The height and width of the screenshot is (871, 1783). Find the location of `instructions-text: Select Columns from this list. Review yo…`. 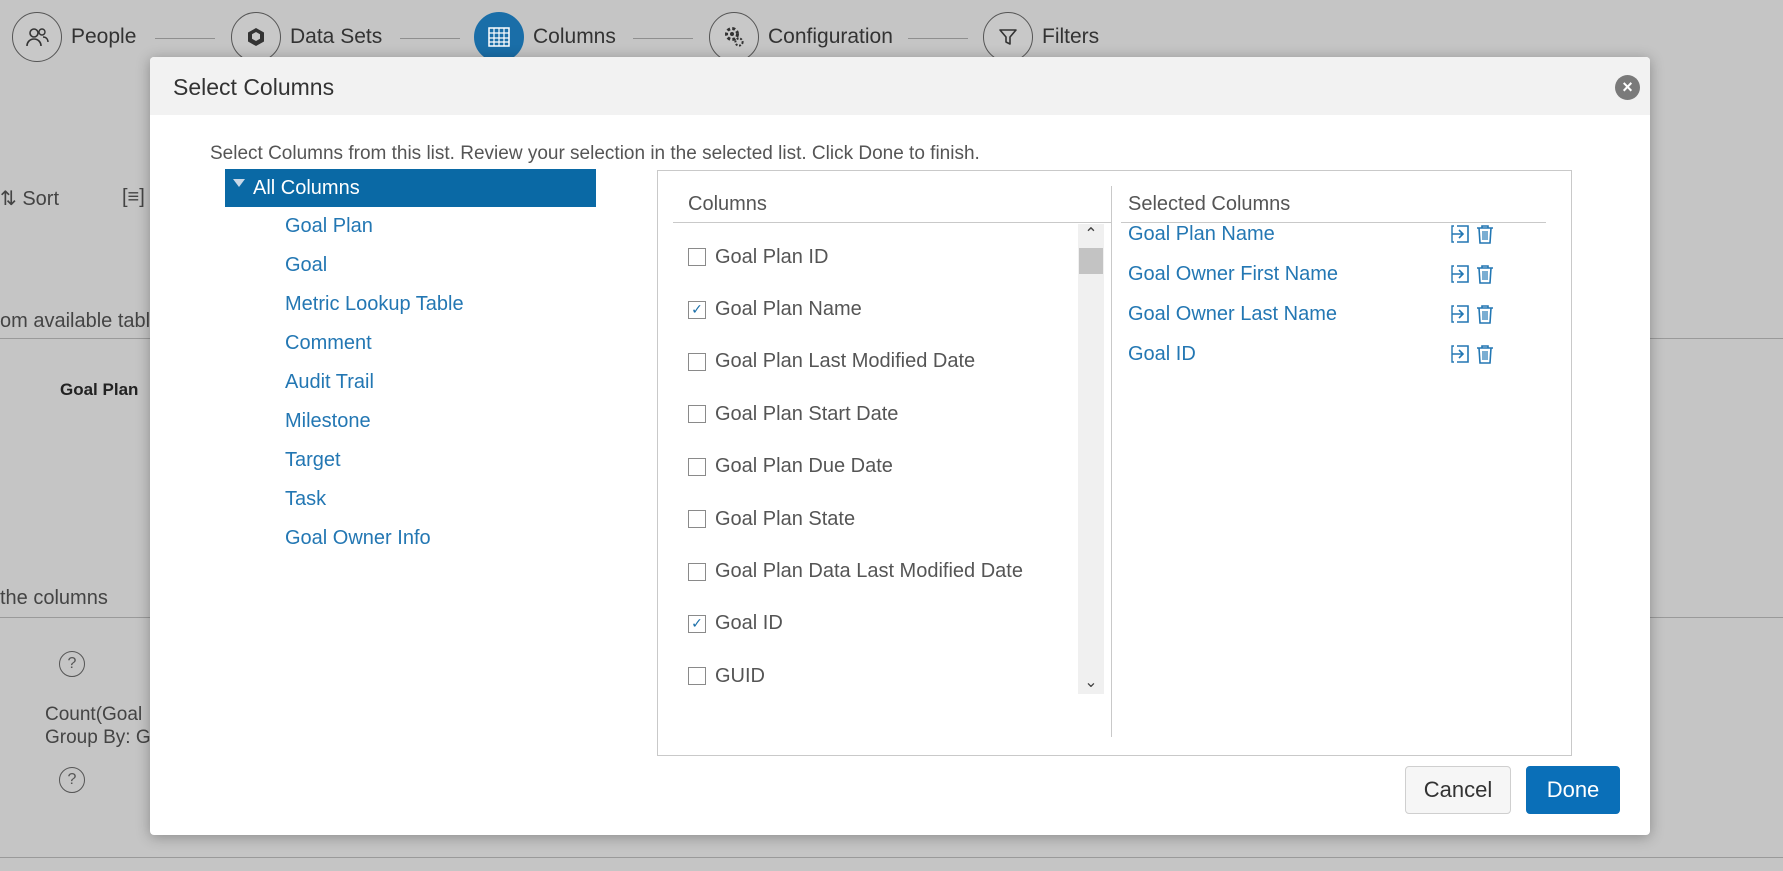

instructions-text: Select Columns from this list. Review yo… is located at coordinates (595, 153).